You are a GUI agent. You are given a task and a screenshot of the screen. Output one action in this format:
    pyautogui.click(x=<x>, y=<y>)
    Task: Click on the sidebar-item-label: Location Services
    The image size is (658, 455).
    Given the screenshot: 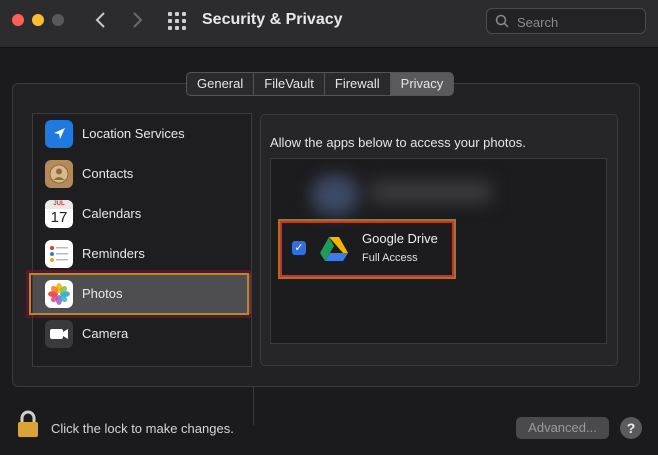 What is the action you would take?
    pyautogui.click(x=133, y=133)
    